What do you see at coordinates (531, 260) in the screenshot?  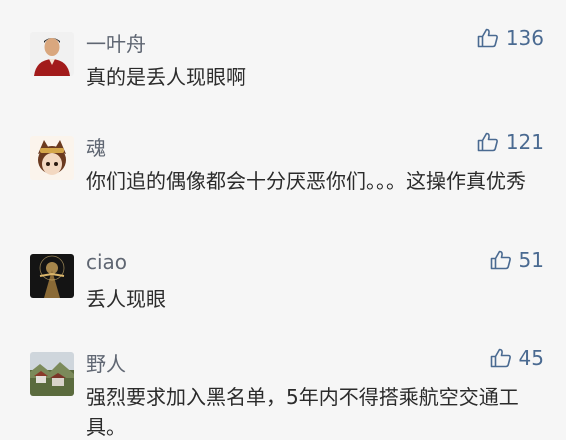 I see `like-count: 51` at bounding box center [531, 260].